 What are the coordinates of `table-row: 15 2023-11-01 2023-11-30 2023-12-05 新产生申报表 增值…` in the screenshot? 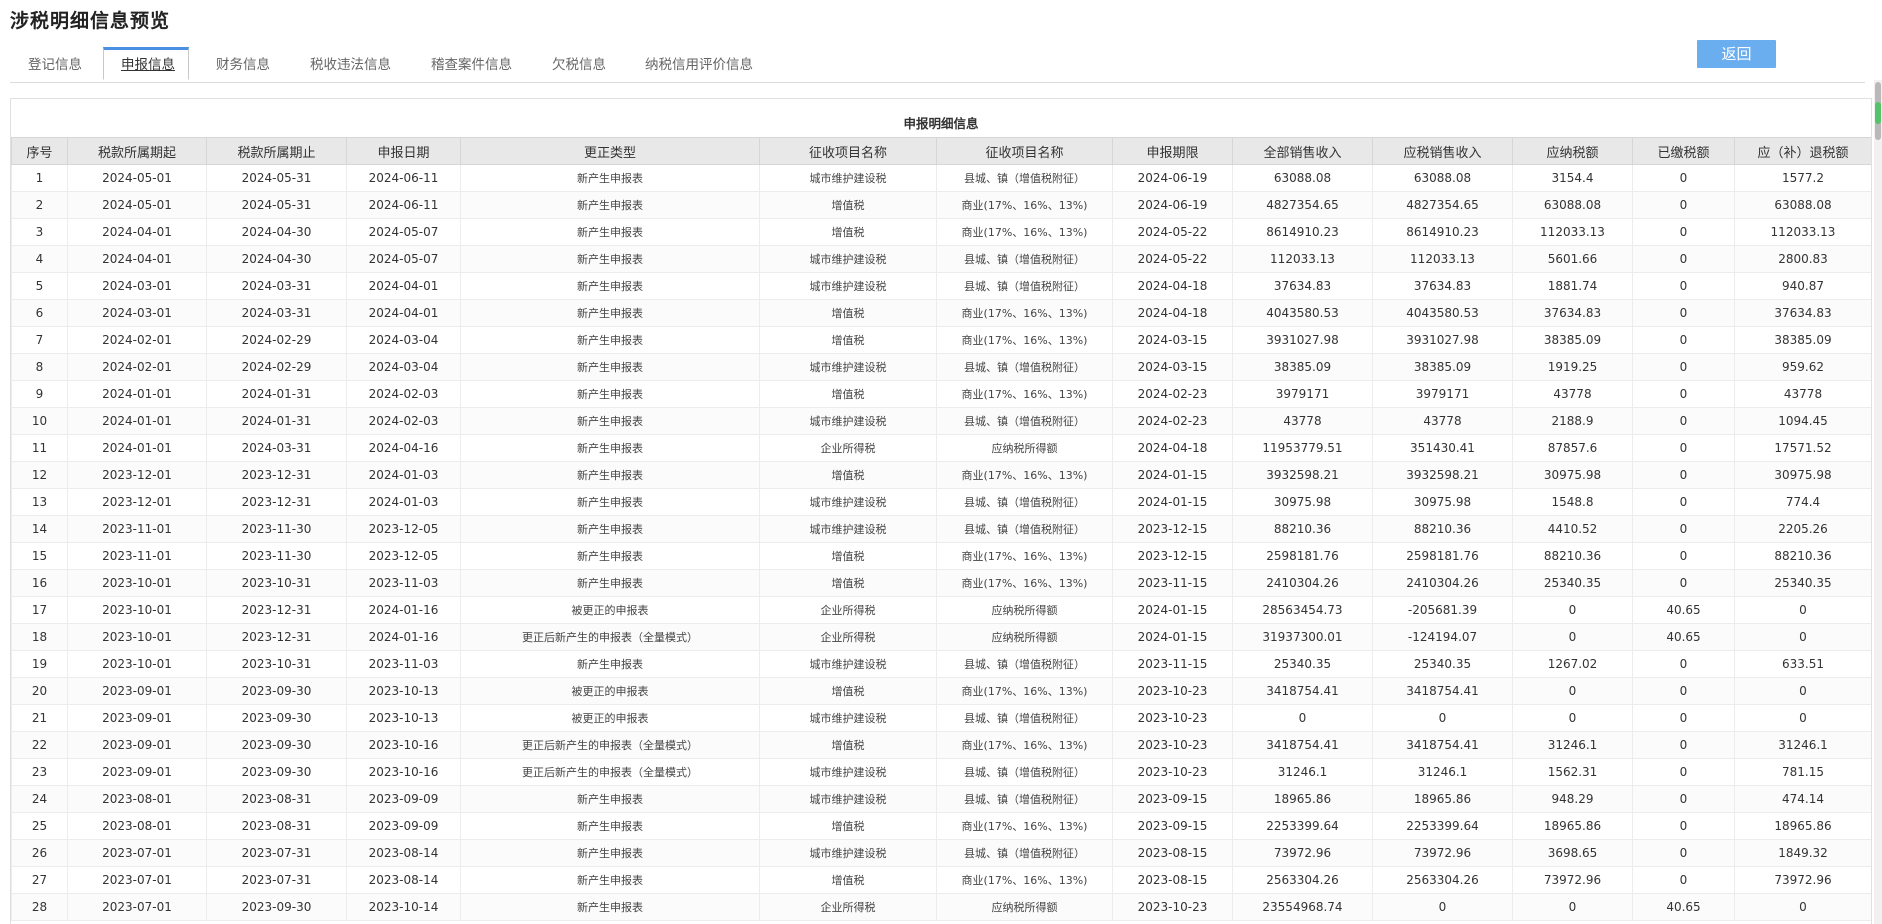 It's located at (941, 556).